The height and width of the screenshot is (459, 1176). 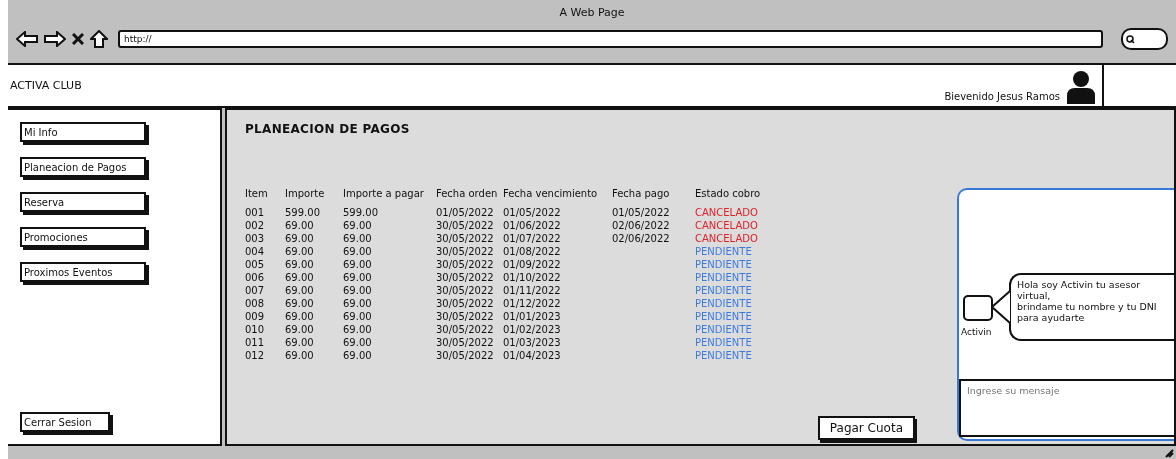 I want to click on sidebar-button: Reserva, so click(x=83, y=202).